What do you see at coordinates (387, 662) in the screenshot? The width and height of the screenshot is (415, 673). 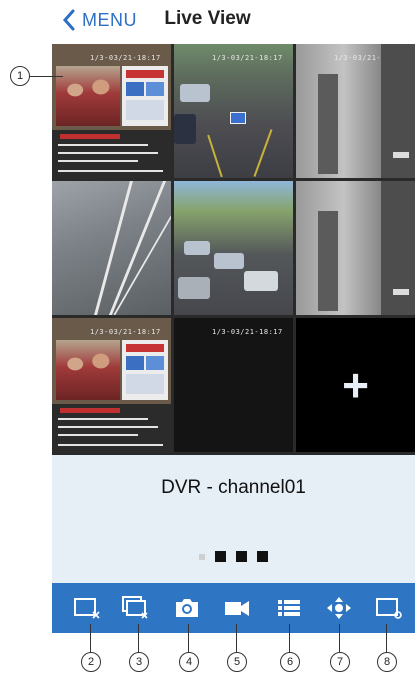 I see `callout-8: 8` at bounding box center [387, 662].